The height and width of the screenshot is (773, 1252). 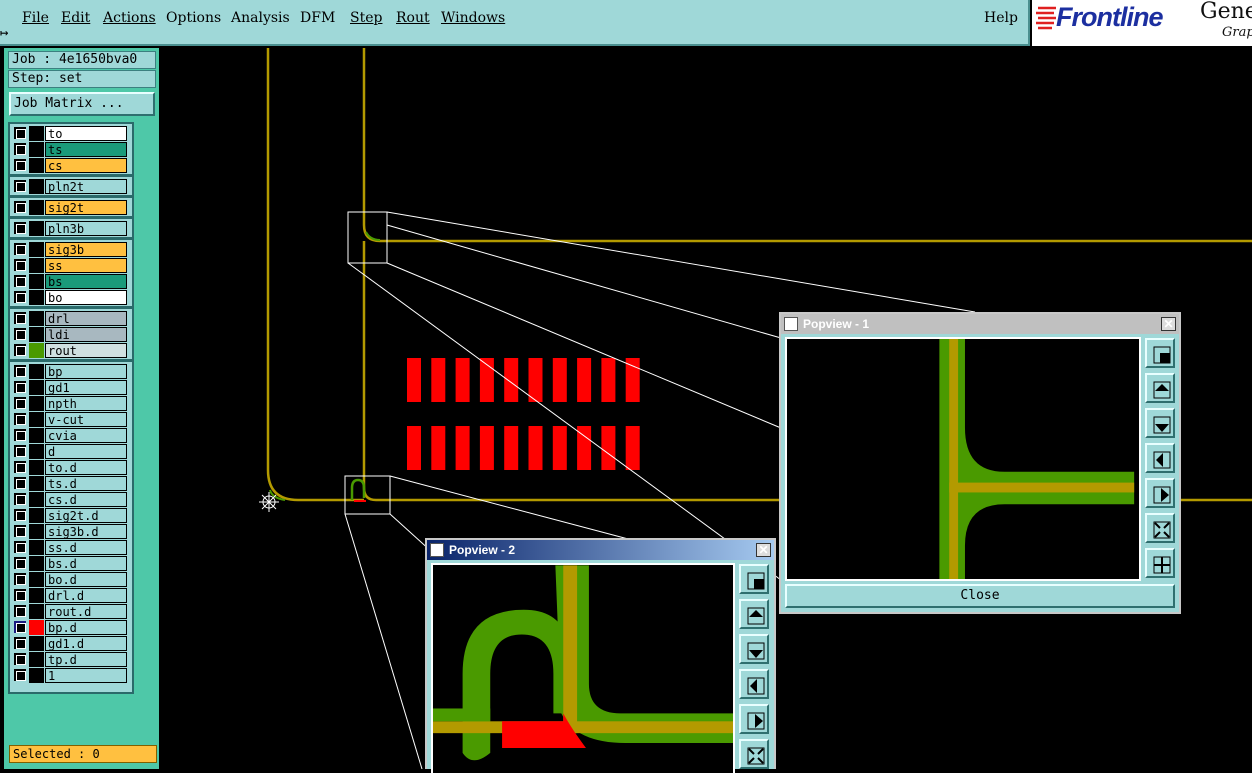 I want to click on menu-edit: Edit, so click(x=75, y=18).